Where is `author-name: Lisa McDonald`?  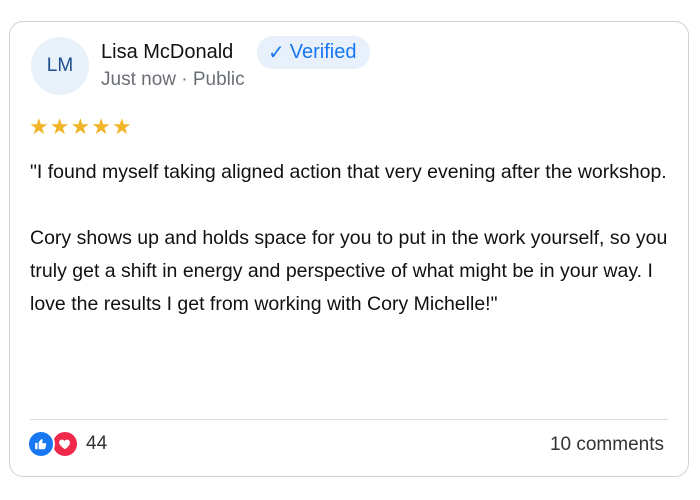 author-name: Lisa McDonald is located at coordinates (167, 52).